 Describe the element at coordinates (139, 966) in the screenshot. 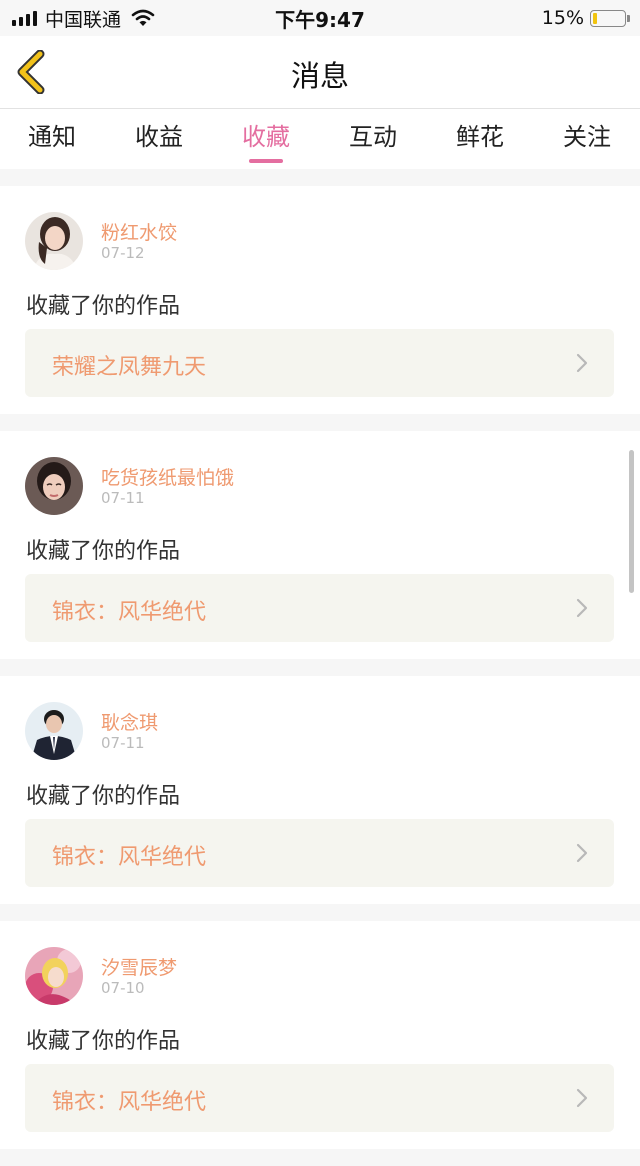

I see `user-name: 汐雪辰梦` at that location.